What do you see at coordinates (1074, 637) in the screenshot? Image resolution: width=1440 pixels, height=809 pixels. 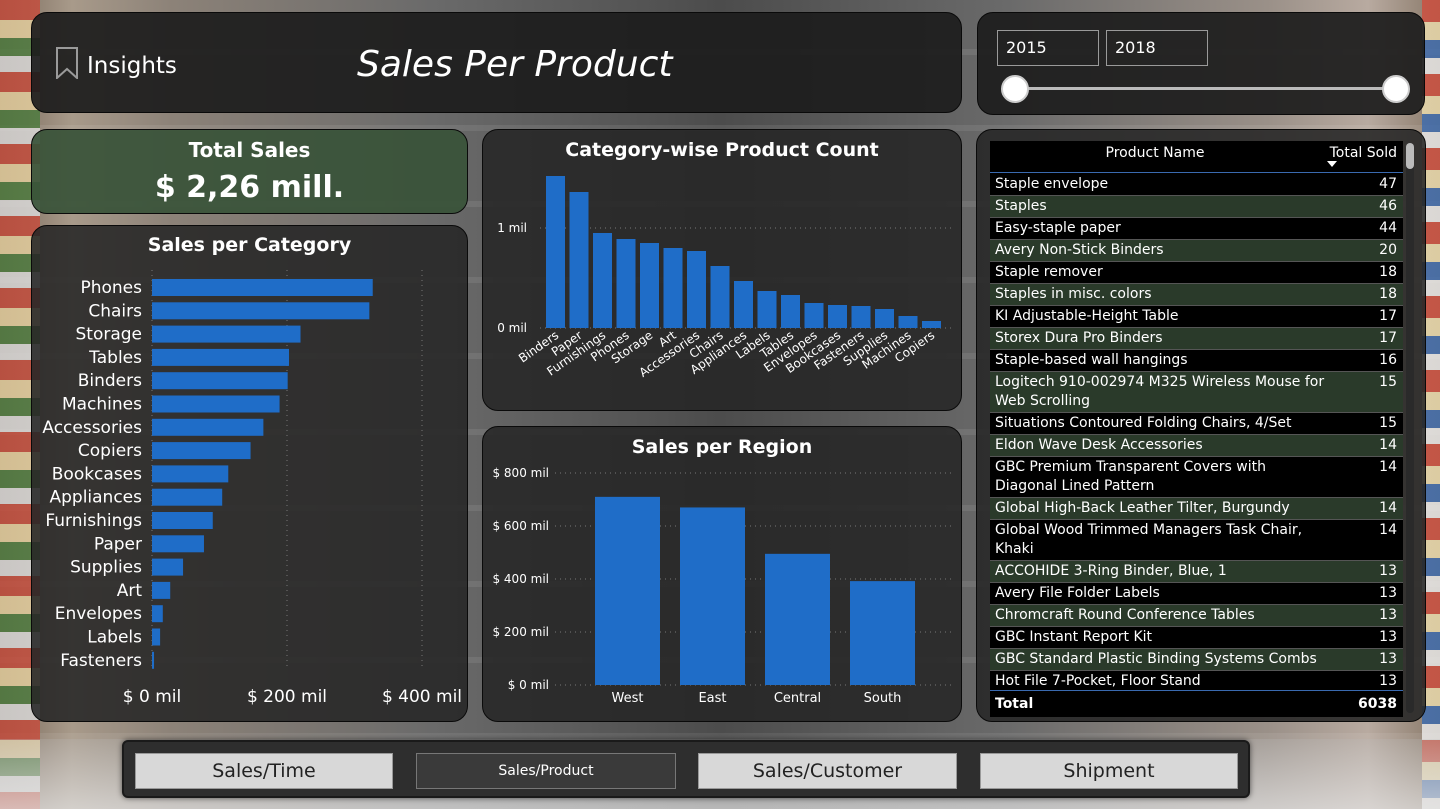 I see `product-name-cell: GBC Instant Report Kit` at bounding box center [1074, 637].